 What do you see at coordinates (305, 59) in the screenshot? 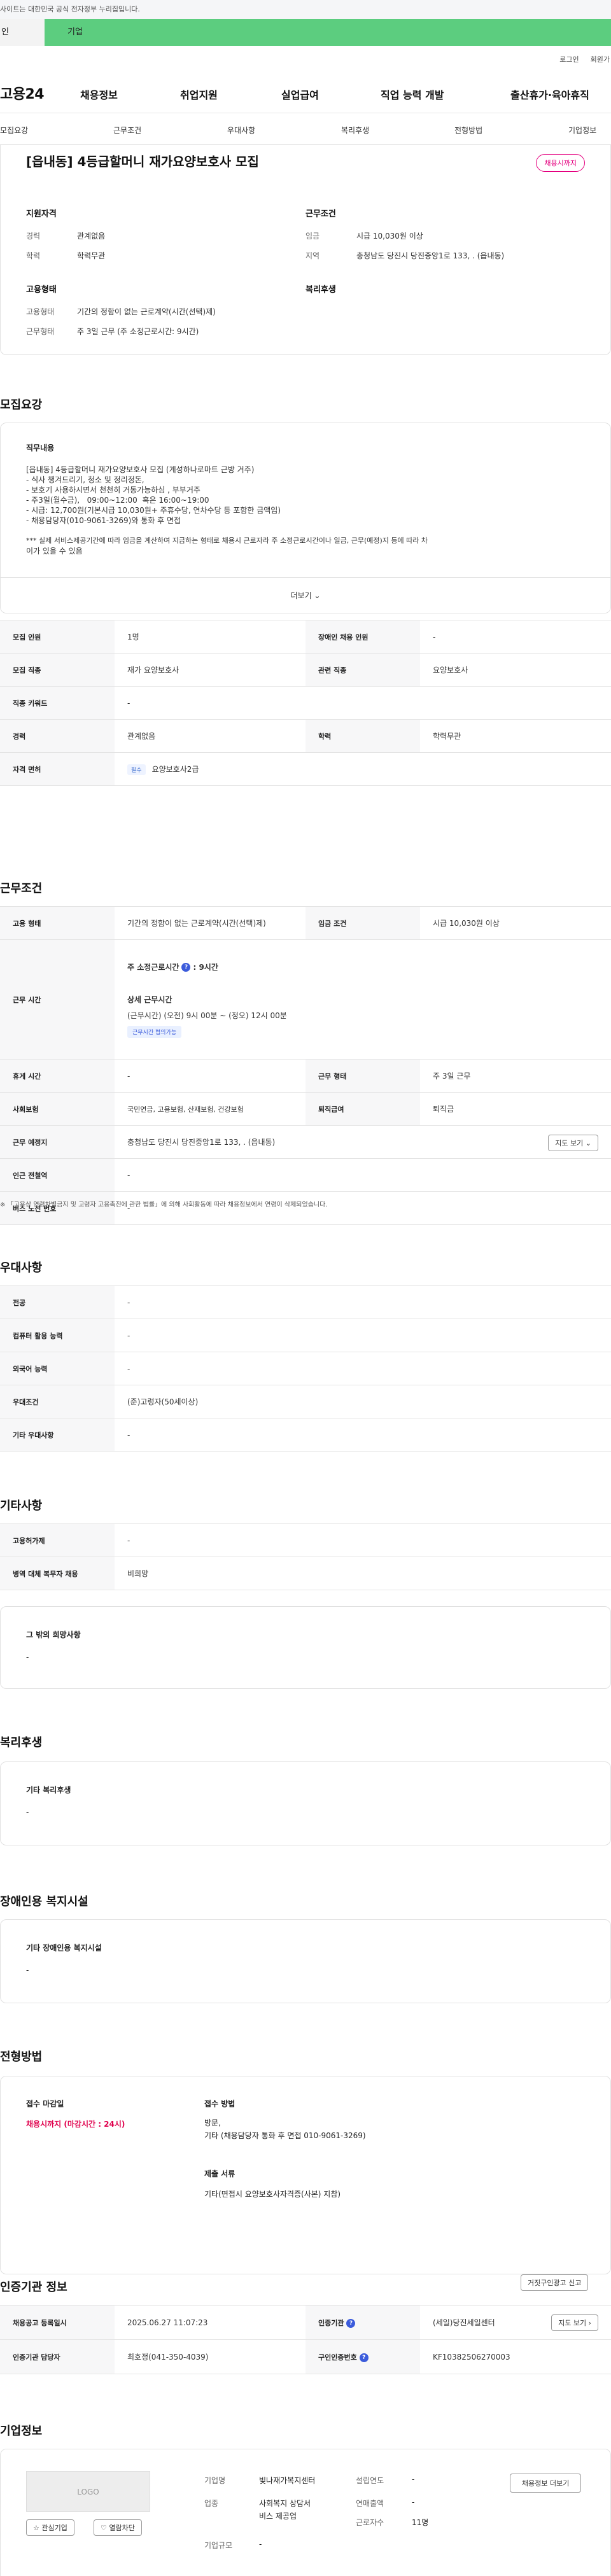
I see `utility-links: 로그인 회원가` at bounding box center [305, 59].